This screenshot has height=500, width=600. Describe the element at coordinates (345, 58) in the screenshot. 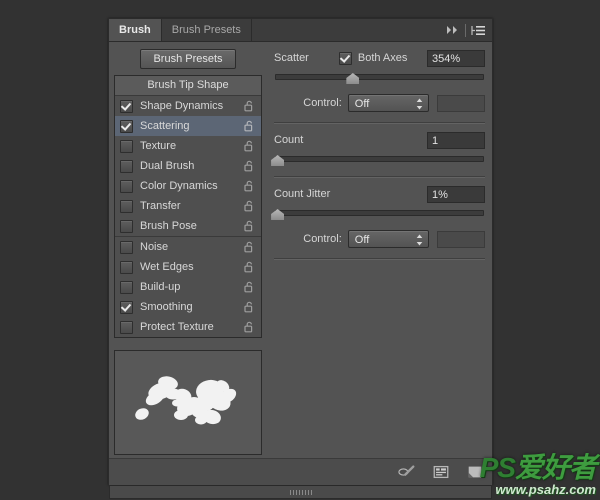

I see `checkbox-both-axes` at that location.